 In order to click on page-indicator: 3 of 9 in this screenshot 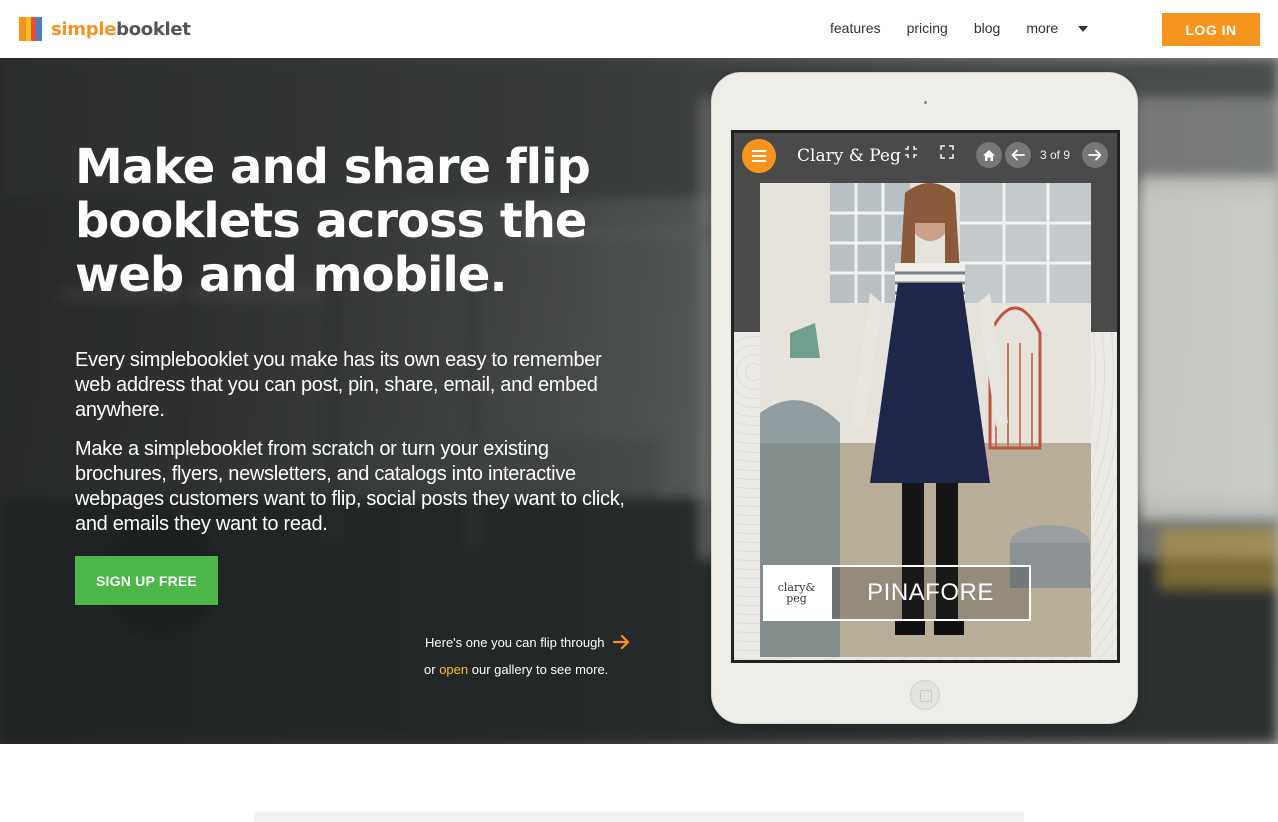, I will do `click(1055, 155)`.